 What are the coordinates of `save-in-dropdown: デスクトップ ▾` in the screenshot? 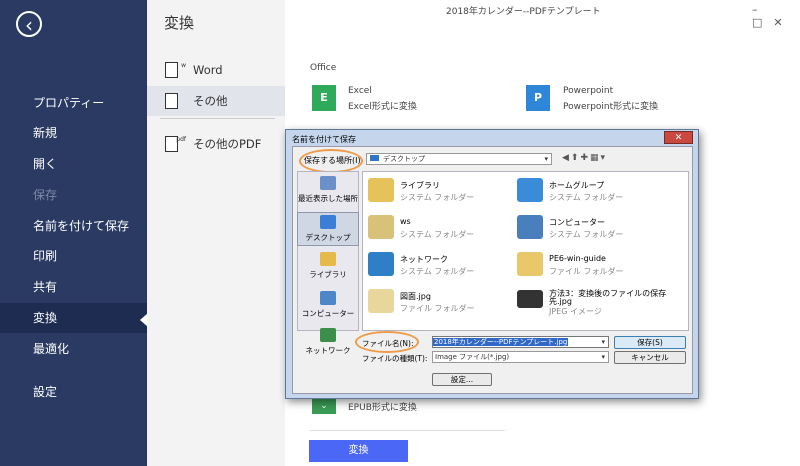 It's located at (459, 159).